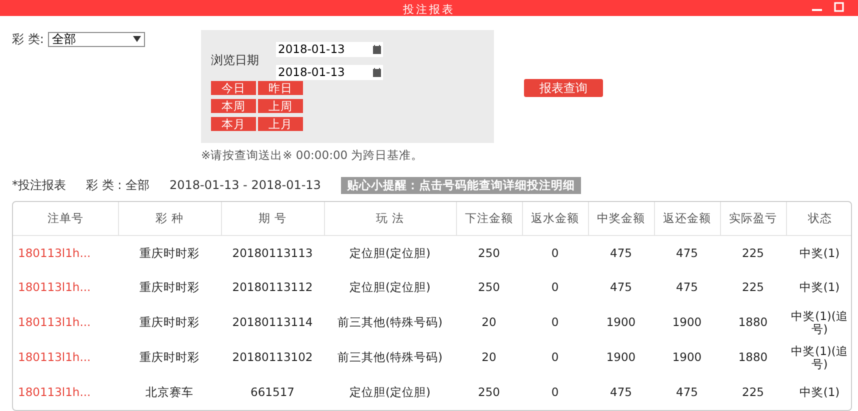 This screenshot has height=411, width=858. Describe the element at coordinates (233, 106) in the screenshot. I see `date-range-button: 本周` at that location.